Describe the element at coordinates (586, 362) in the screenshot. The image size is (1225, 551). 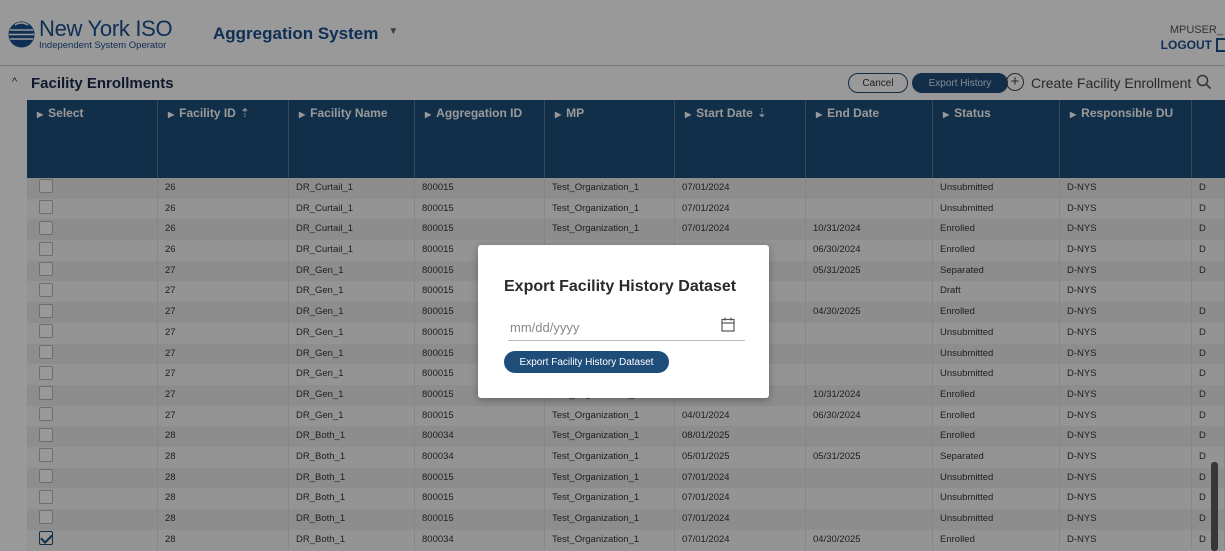
I see `export-dataset-button: Export Facility History Dataset` at that location.